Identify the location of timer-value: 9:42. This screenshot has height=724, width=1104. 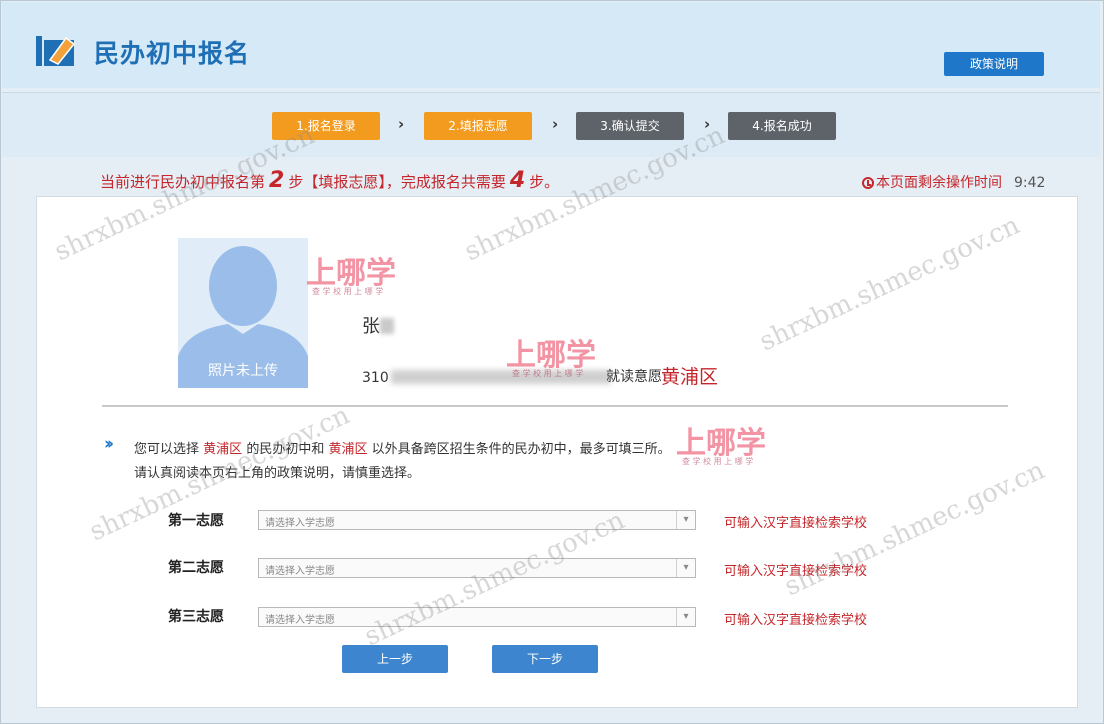
(1030, 183).